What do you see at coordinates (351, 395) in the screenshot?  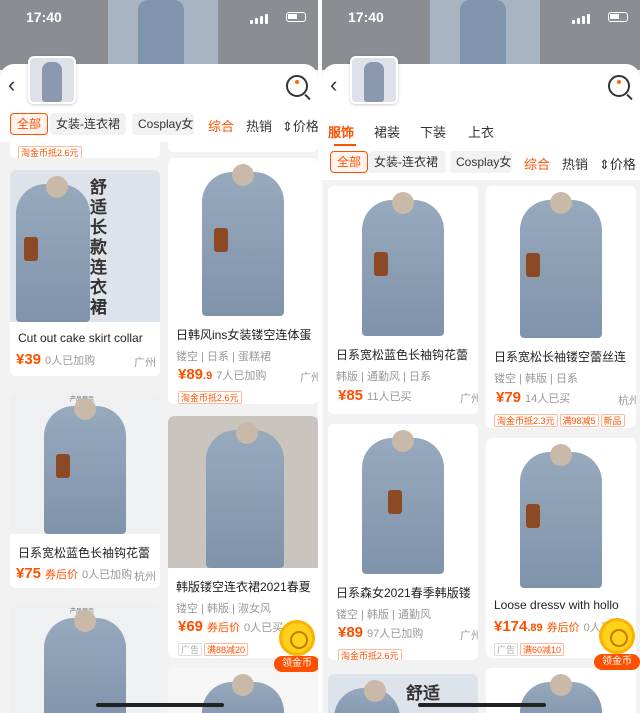 I see `product-price: ¥85` at bounding box center [351, 395].